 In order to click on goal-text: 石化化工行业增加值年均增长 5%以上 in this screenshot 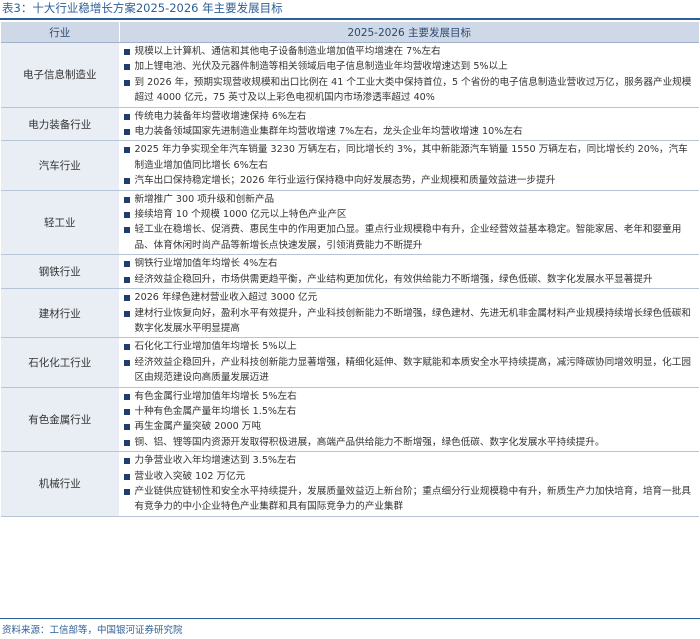, I will do `click(215, 347)`.